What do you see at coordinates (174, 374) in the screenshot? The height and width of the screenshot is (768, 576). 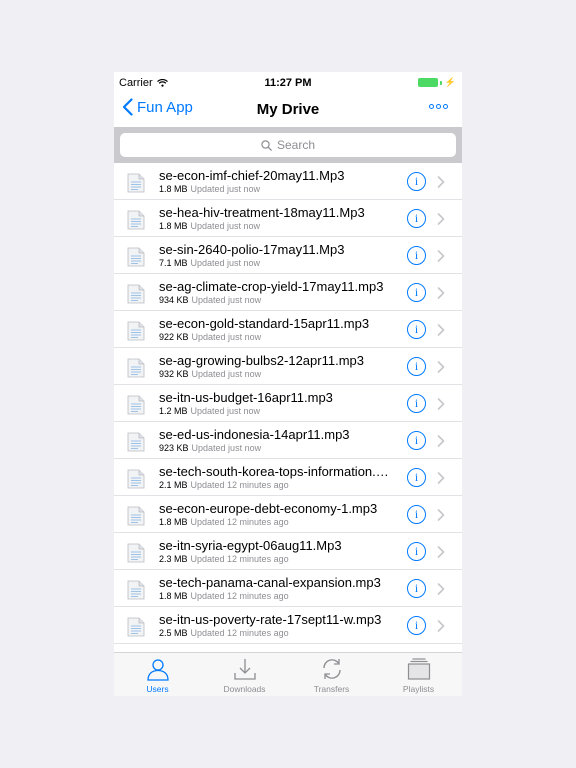 I see `file-size: 932 KB` at bounding box center [174, 374].